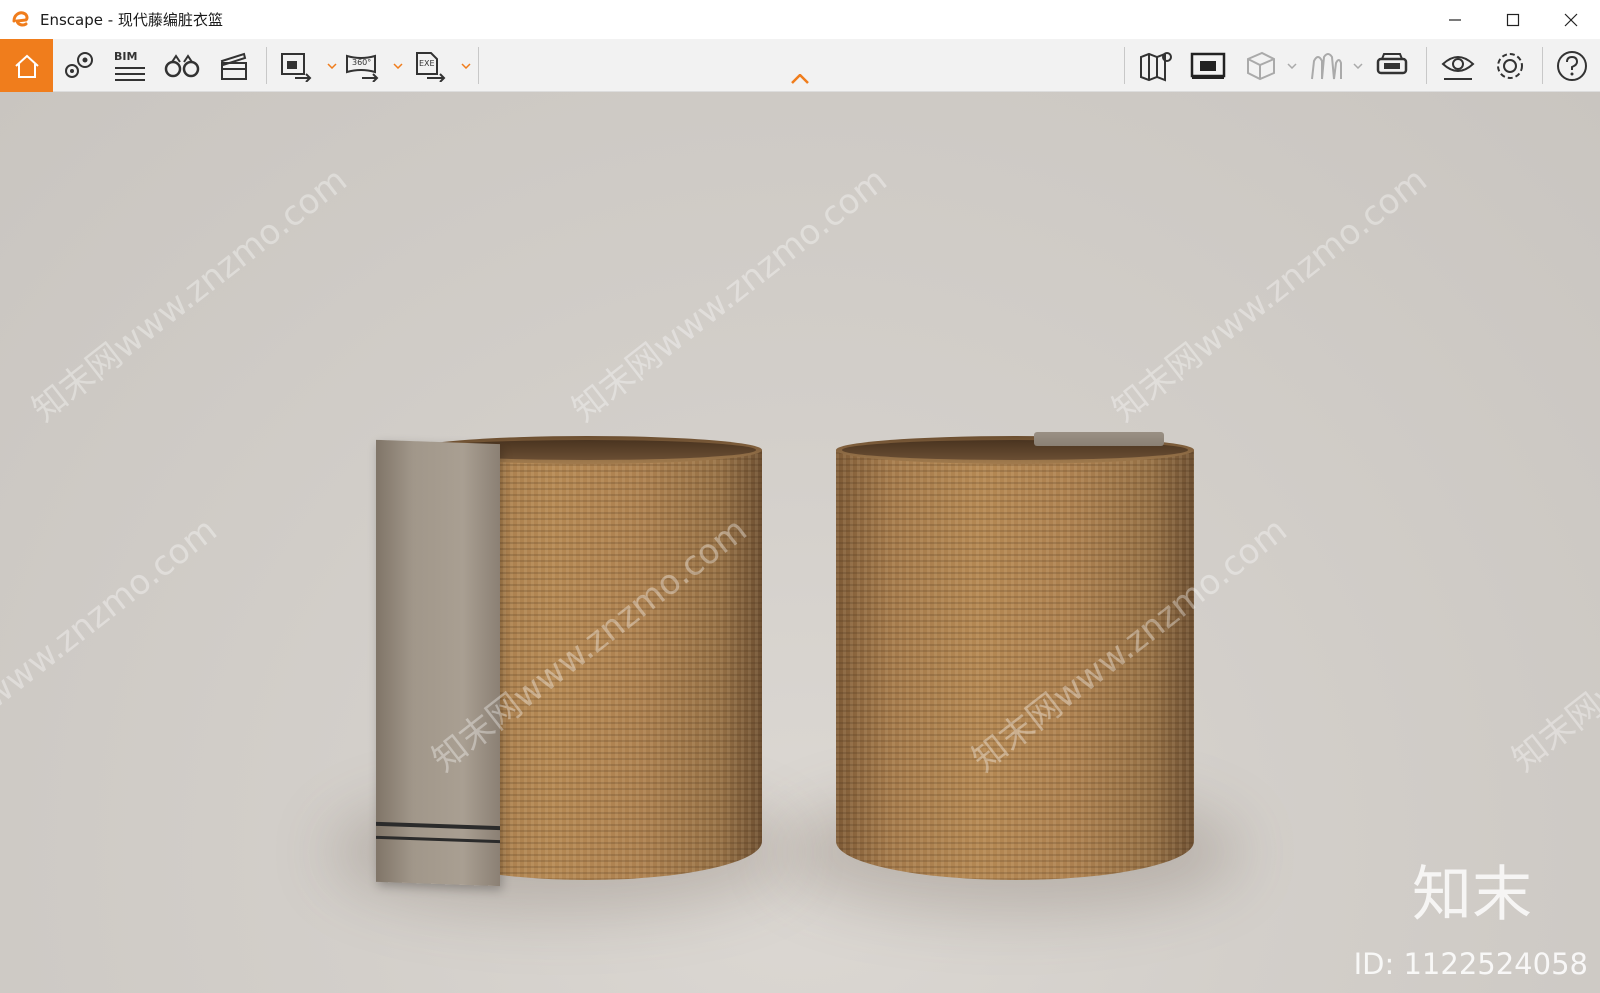 The width and height of the screenshot is (1600, 993). Describe the element at coordinates (427, 63) in the screenshot. I see `export-exe-label: EXE` at that location.